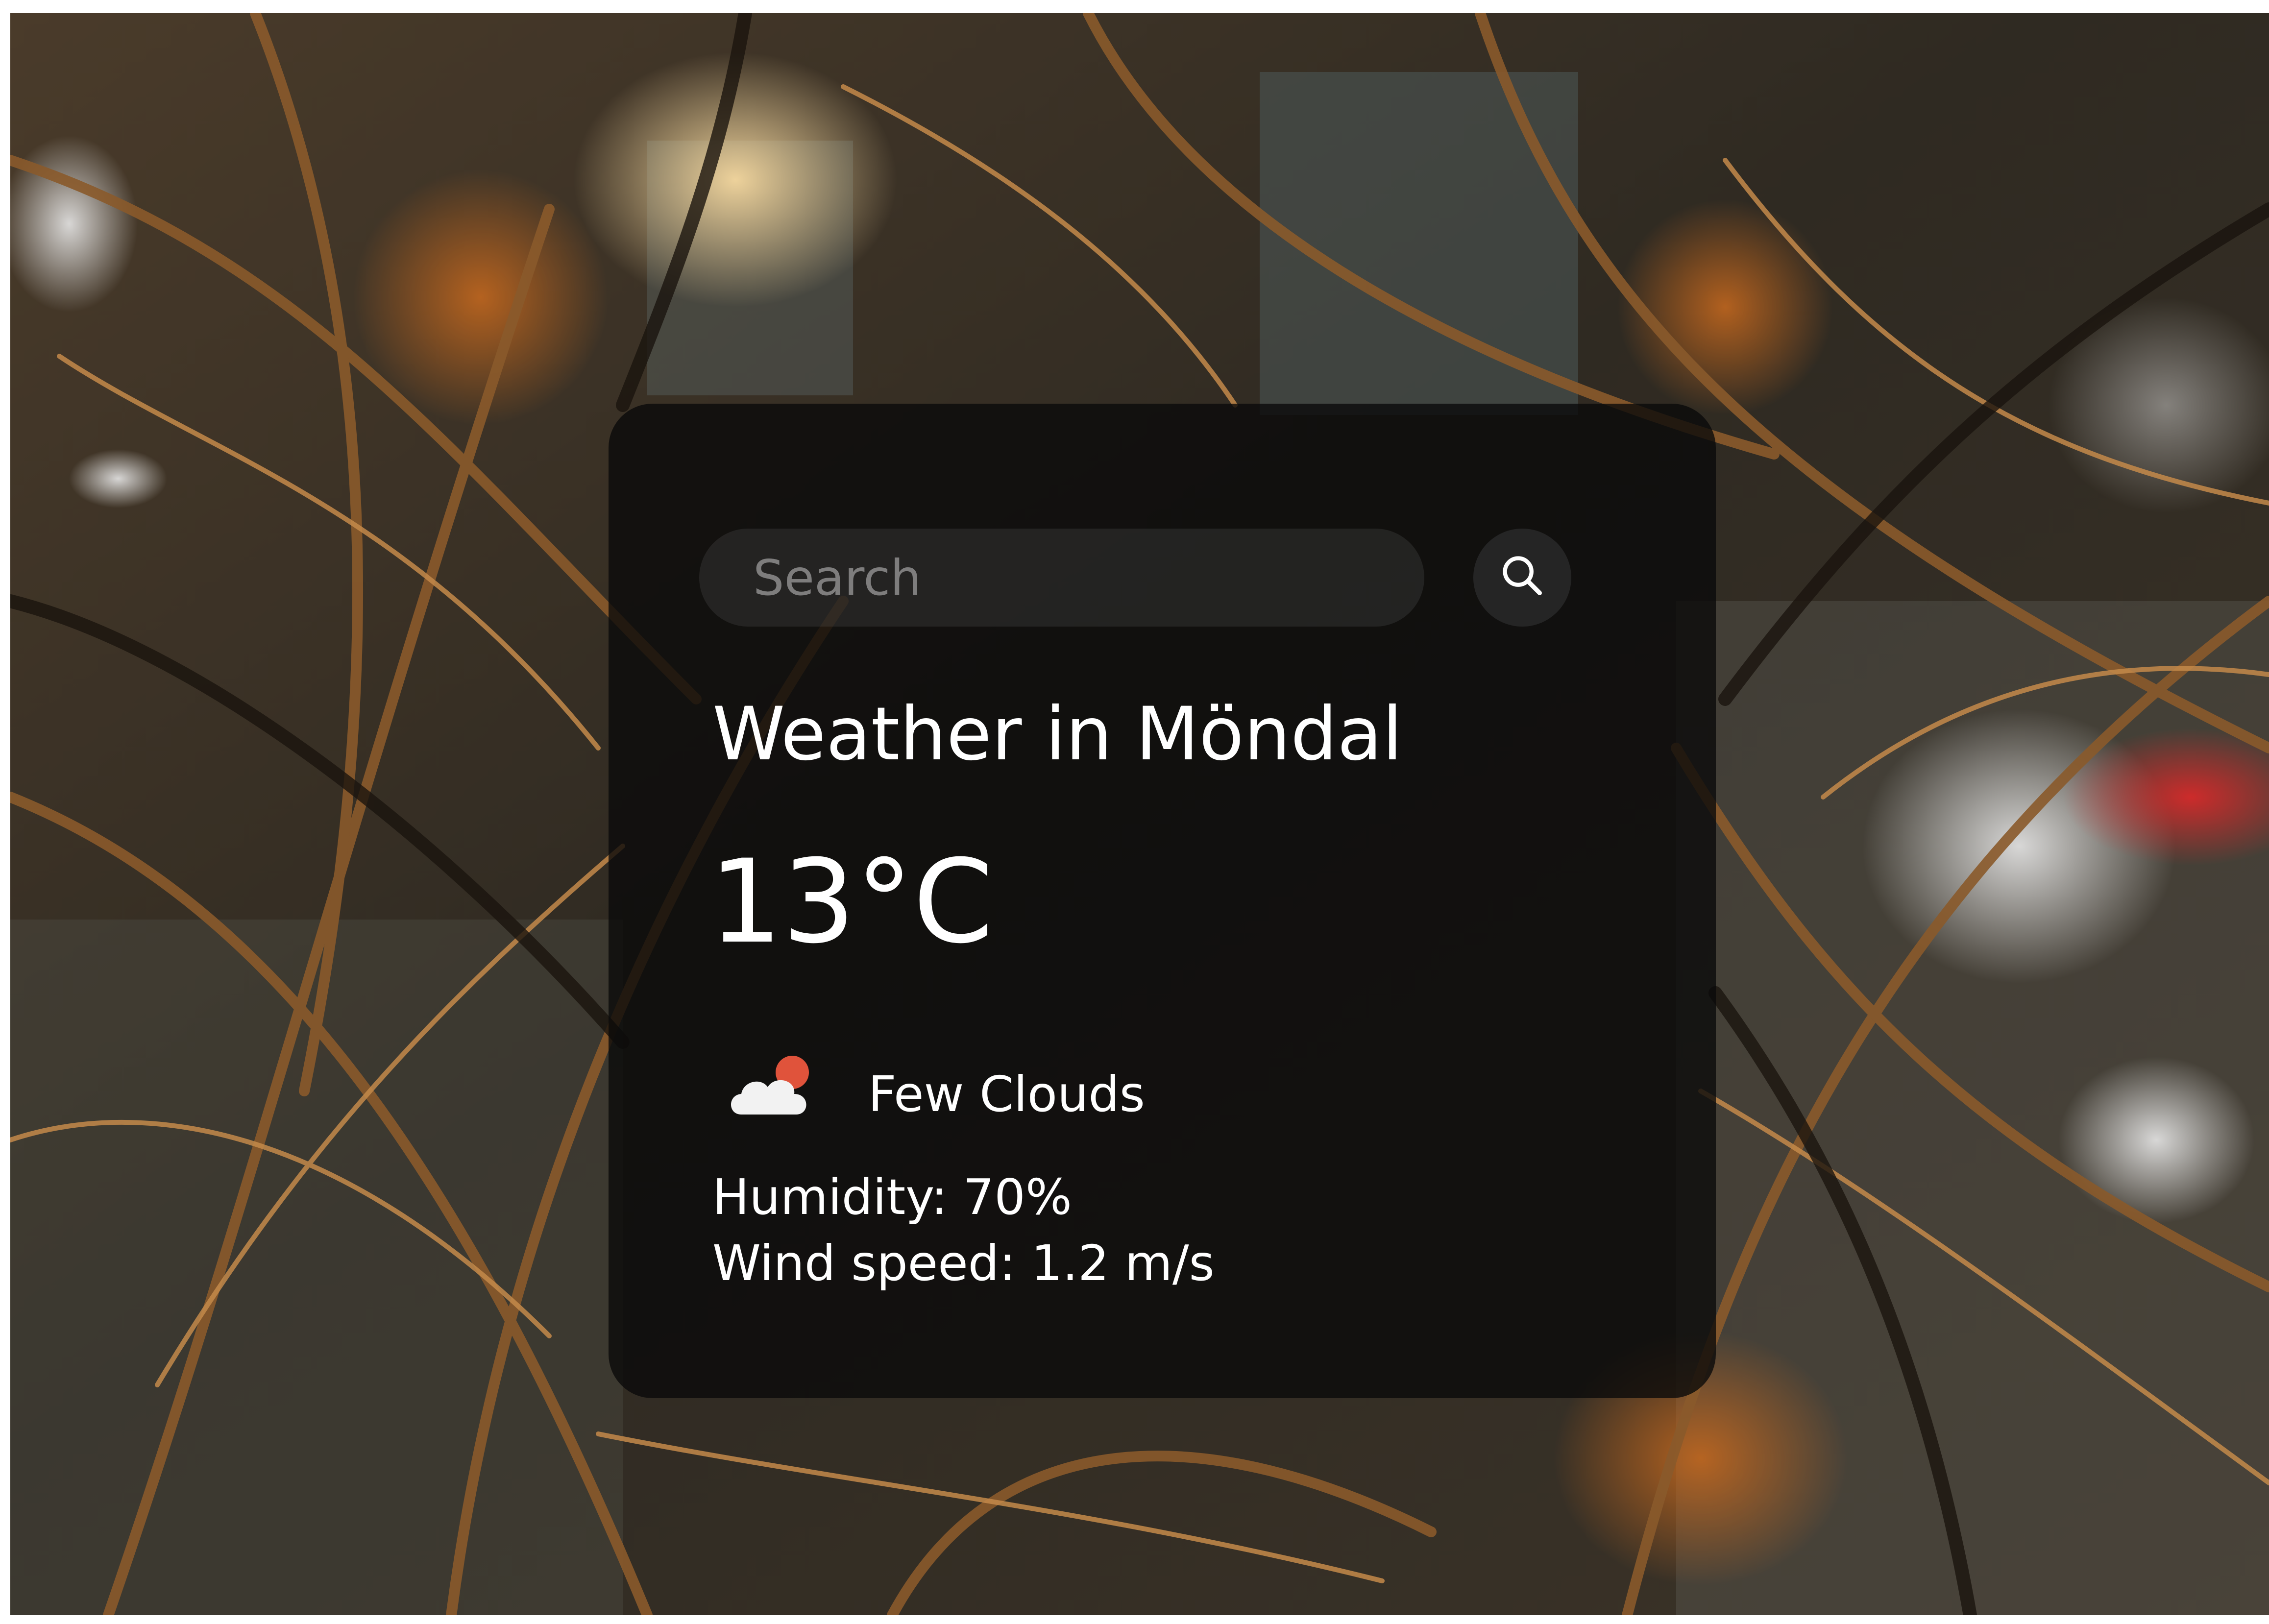 Image resolution: width=2269 pixels, height=1624 pixels. Describe the element at coordinates (1007, 1094) in the screenshot. I see `condition-label: Few Clouds` at that location.